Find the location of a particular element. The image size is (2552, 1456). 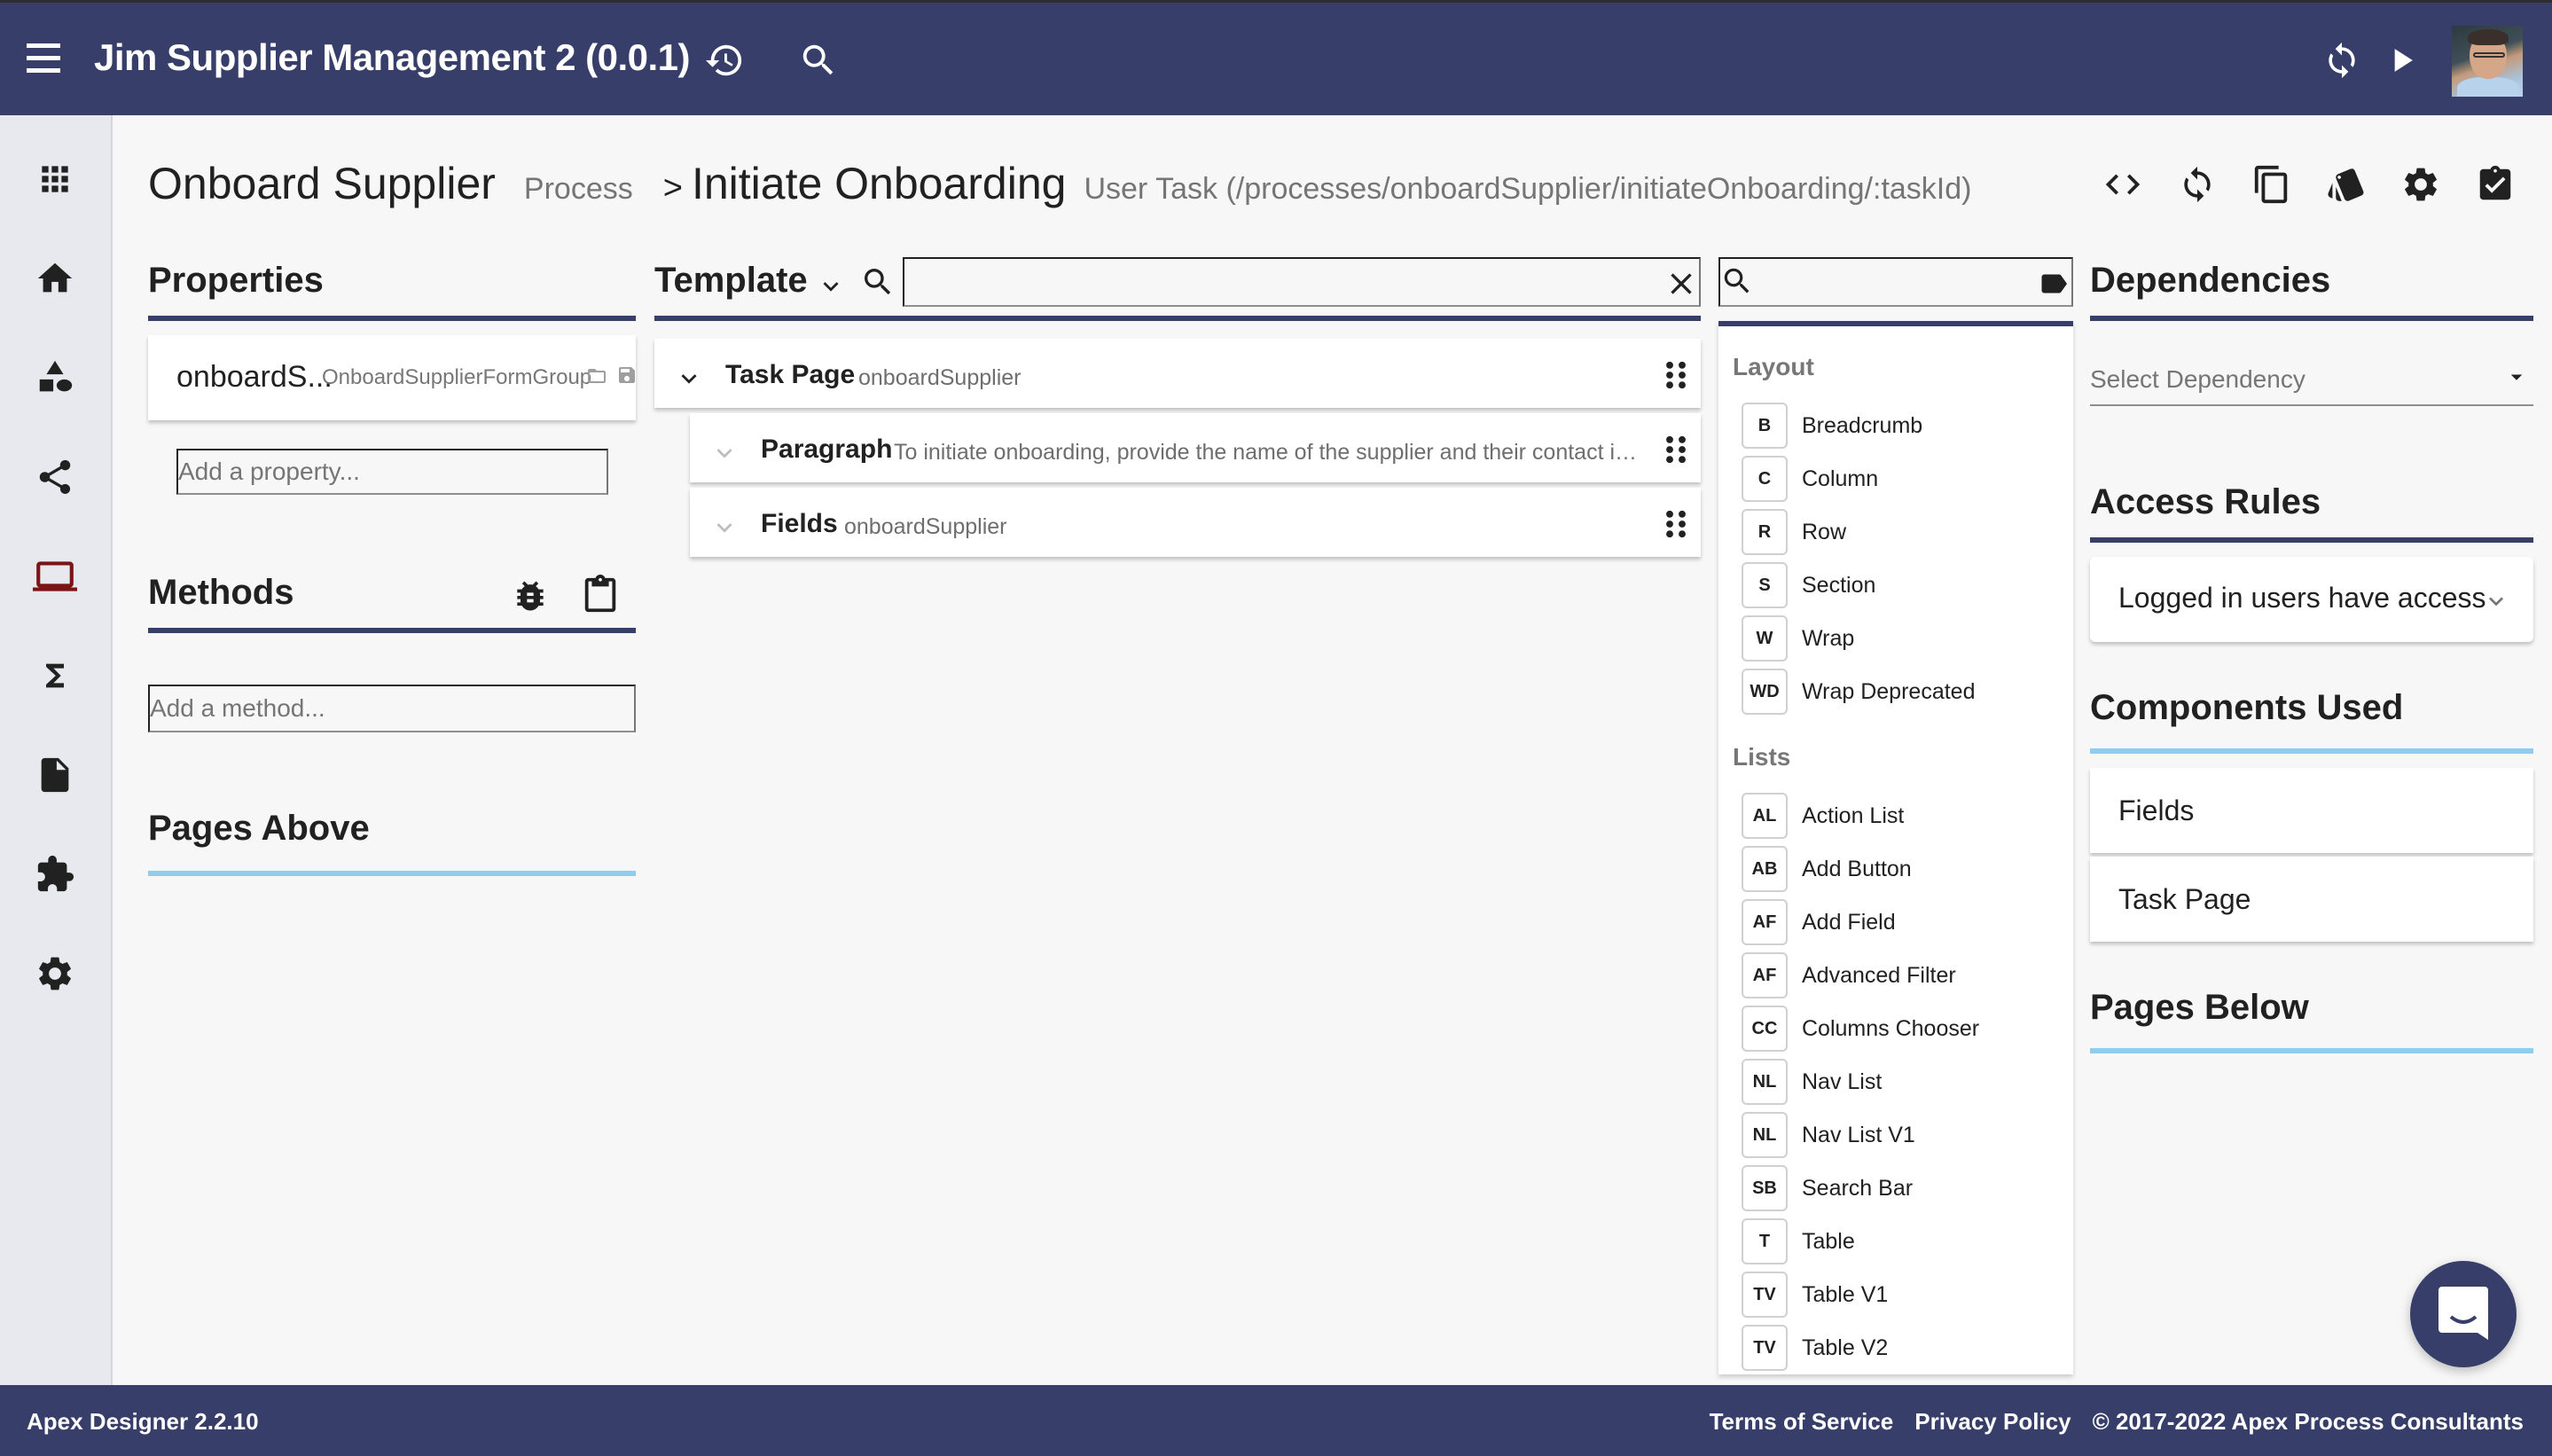

file-icon is located at coordinates (55, 775).